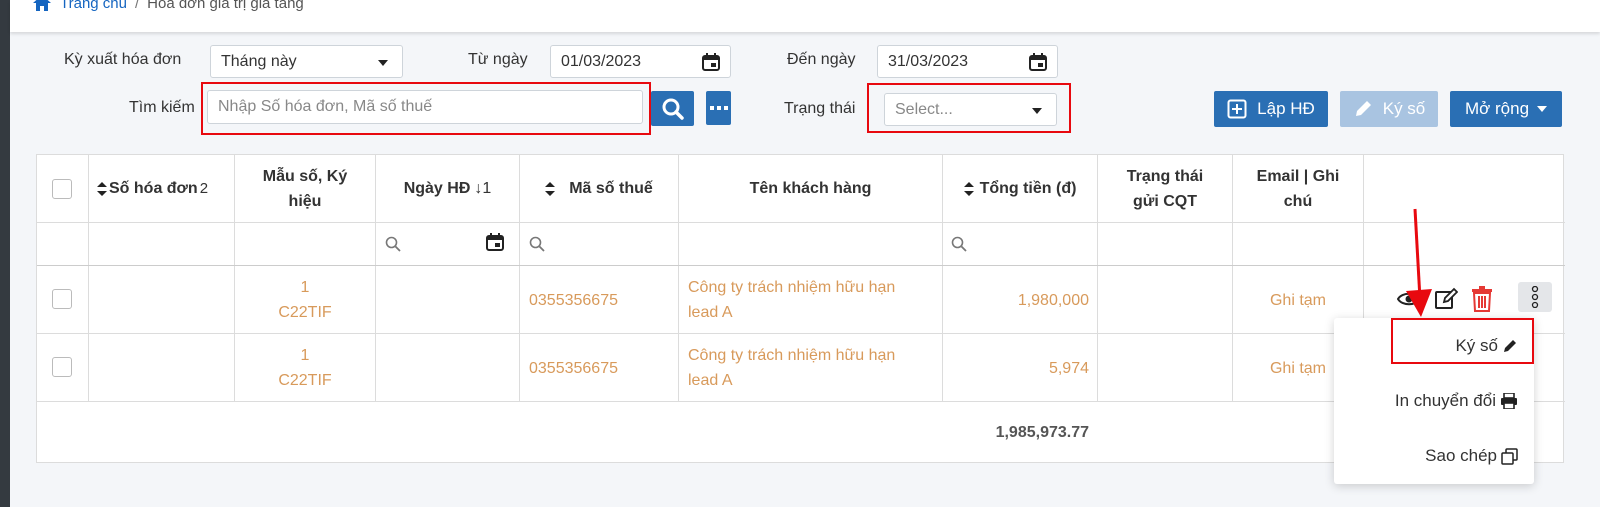 The width and height of the screenshot is (1600, 507). I want to click on more-filters-button, so click(718, 108).